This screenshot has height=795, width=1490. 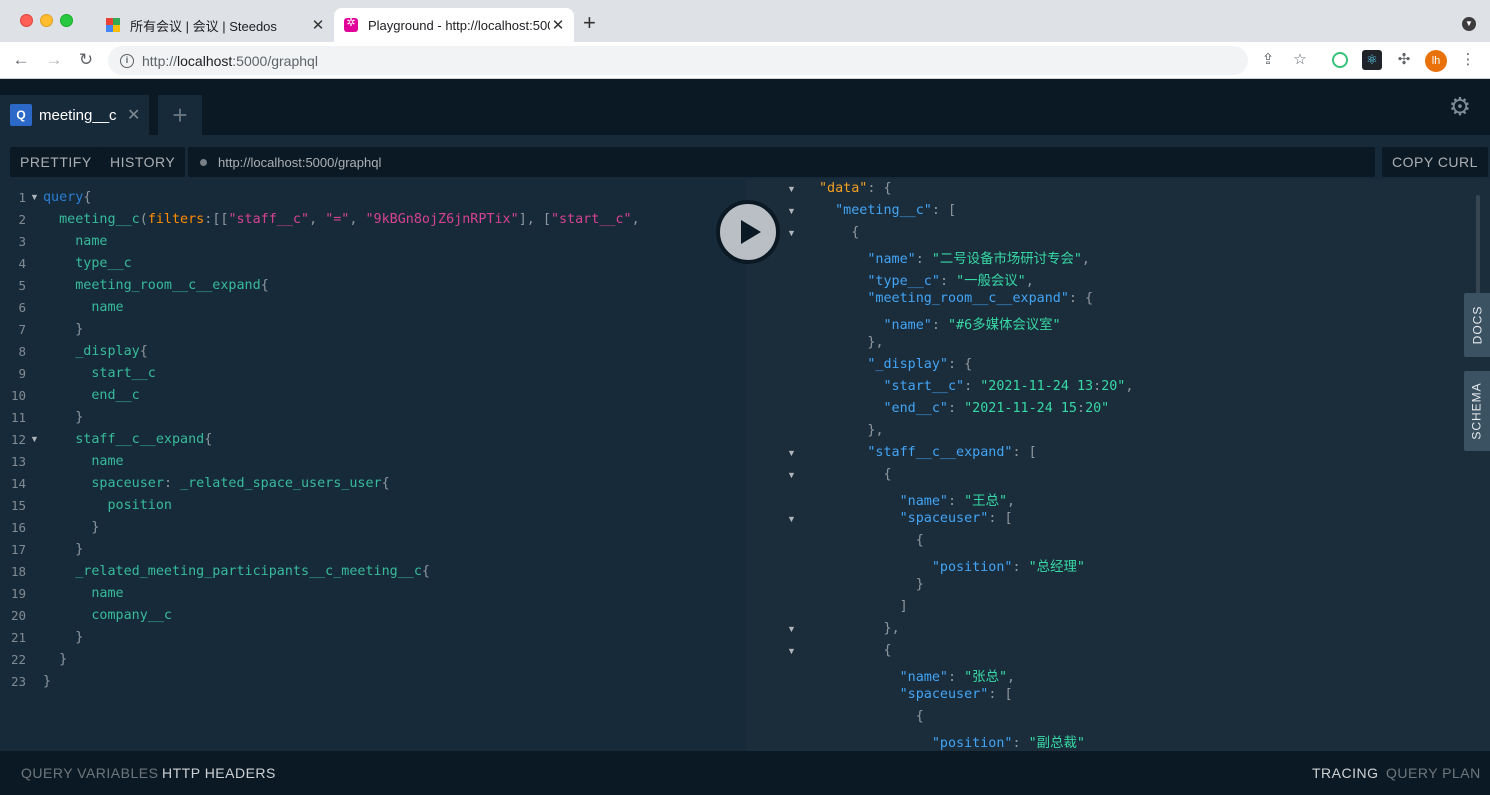 I want to click on code-line: company__c, so click(x=131, y=615).